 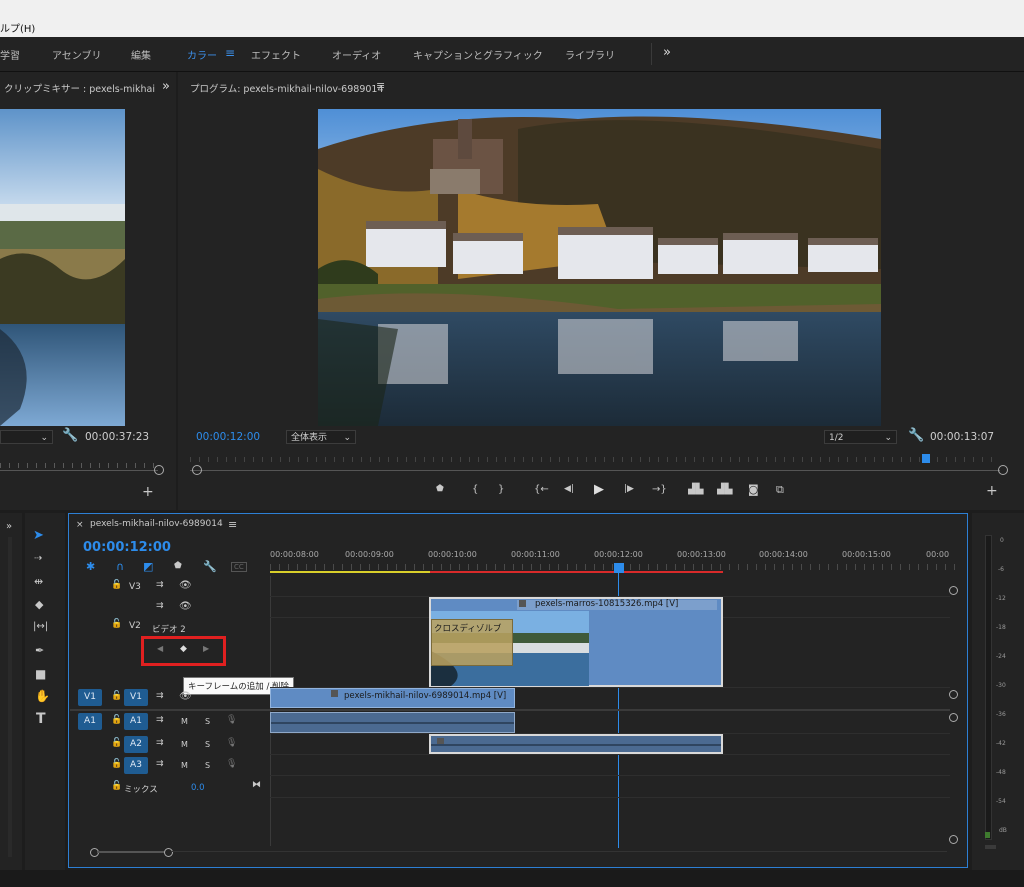 What do you see at coordinates (168, 852) in the screenshot?
I see `timeline-zoom-handle-right` at bounding box center [168, 852].